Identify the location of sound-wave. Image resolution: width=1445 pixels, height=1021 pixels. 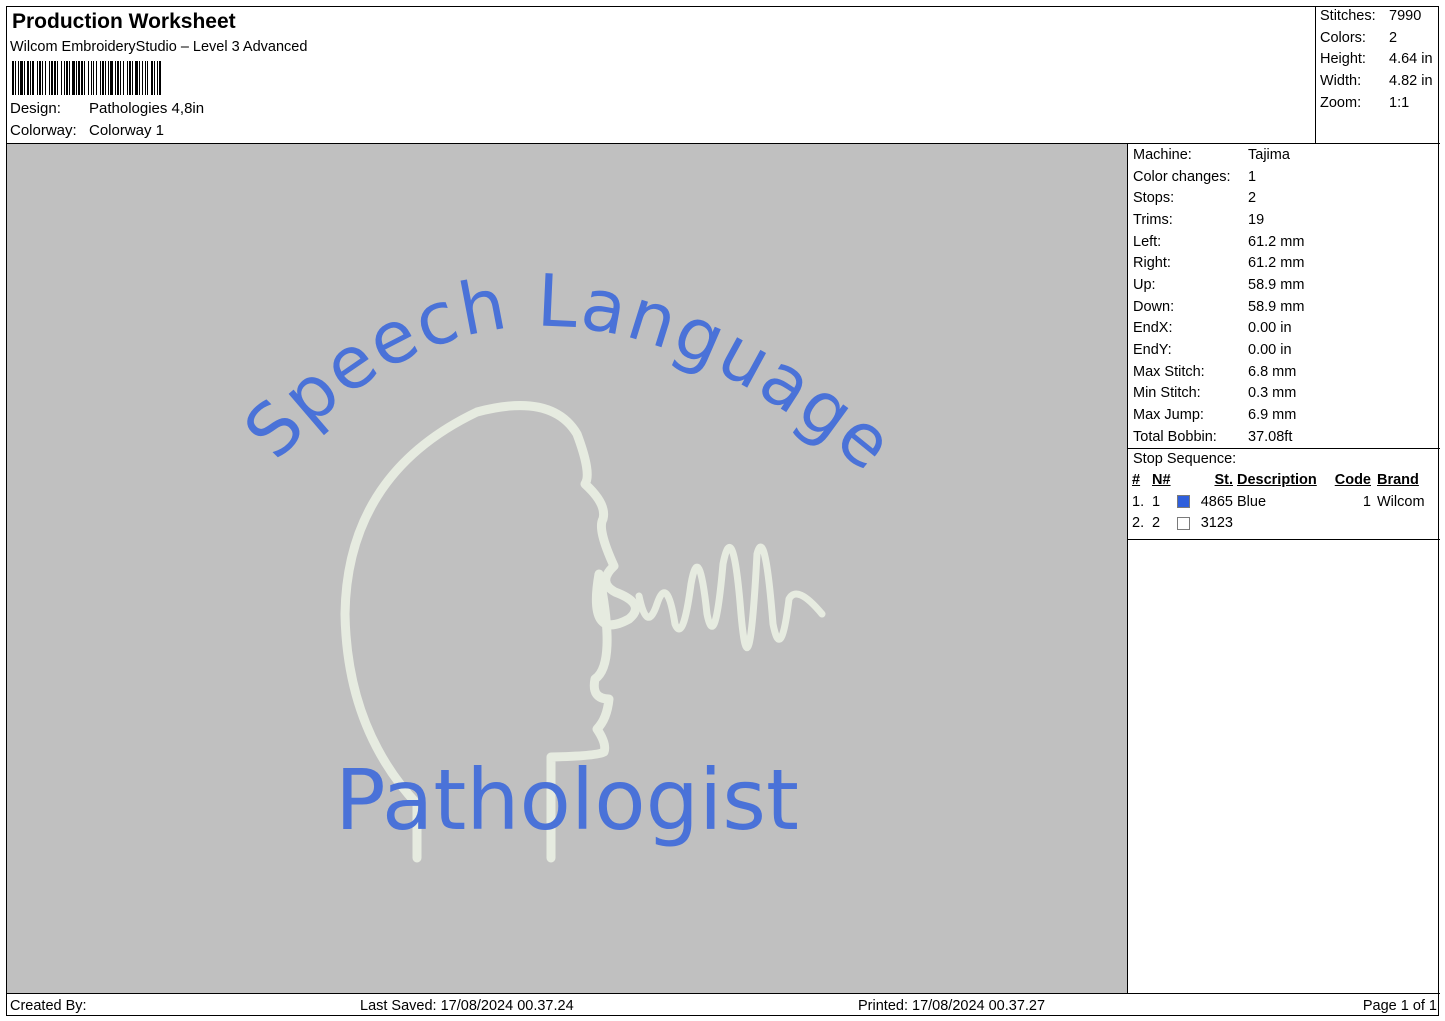
(730, 597).